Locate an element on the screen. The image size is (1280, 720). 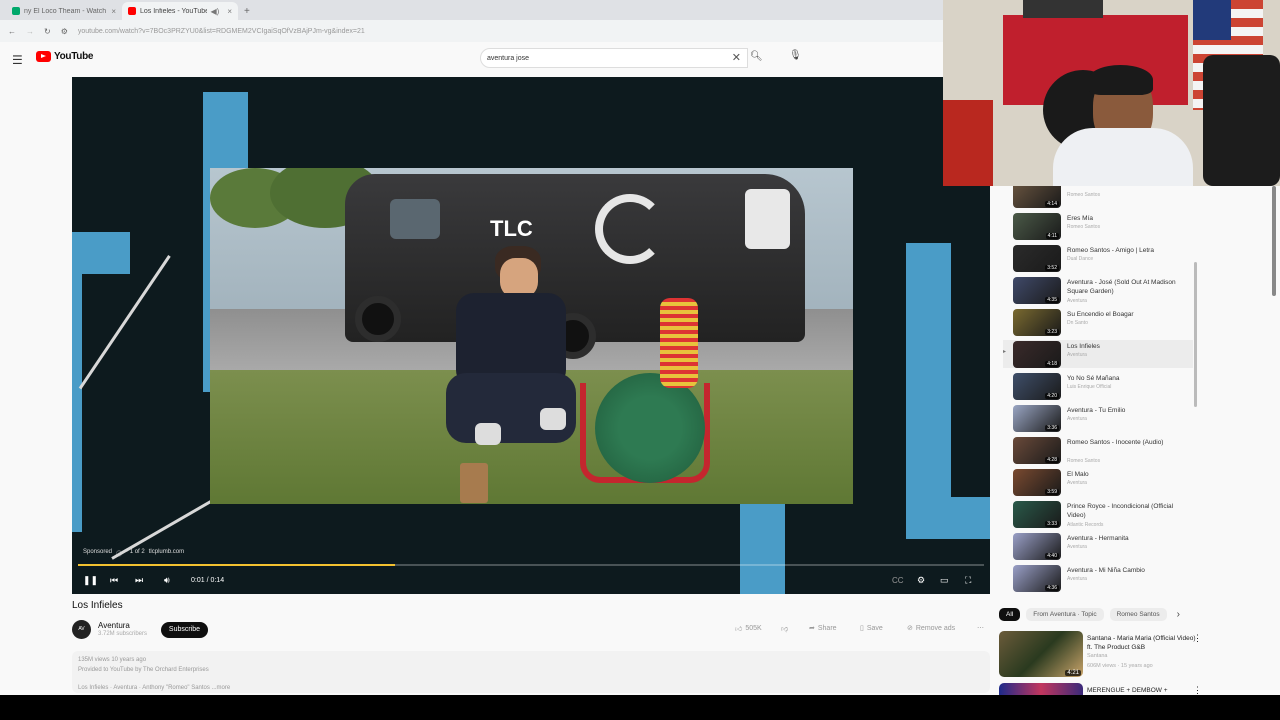
duration-badge: 3:23 is located at coordinates (1052, 332).